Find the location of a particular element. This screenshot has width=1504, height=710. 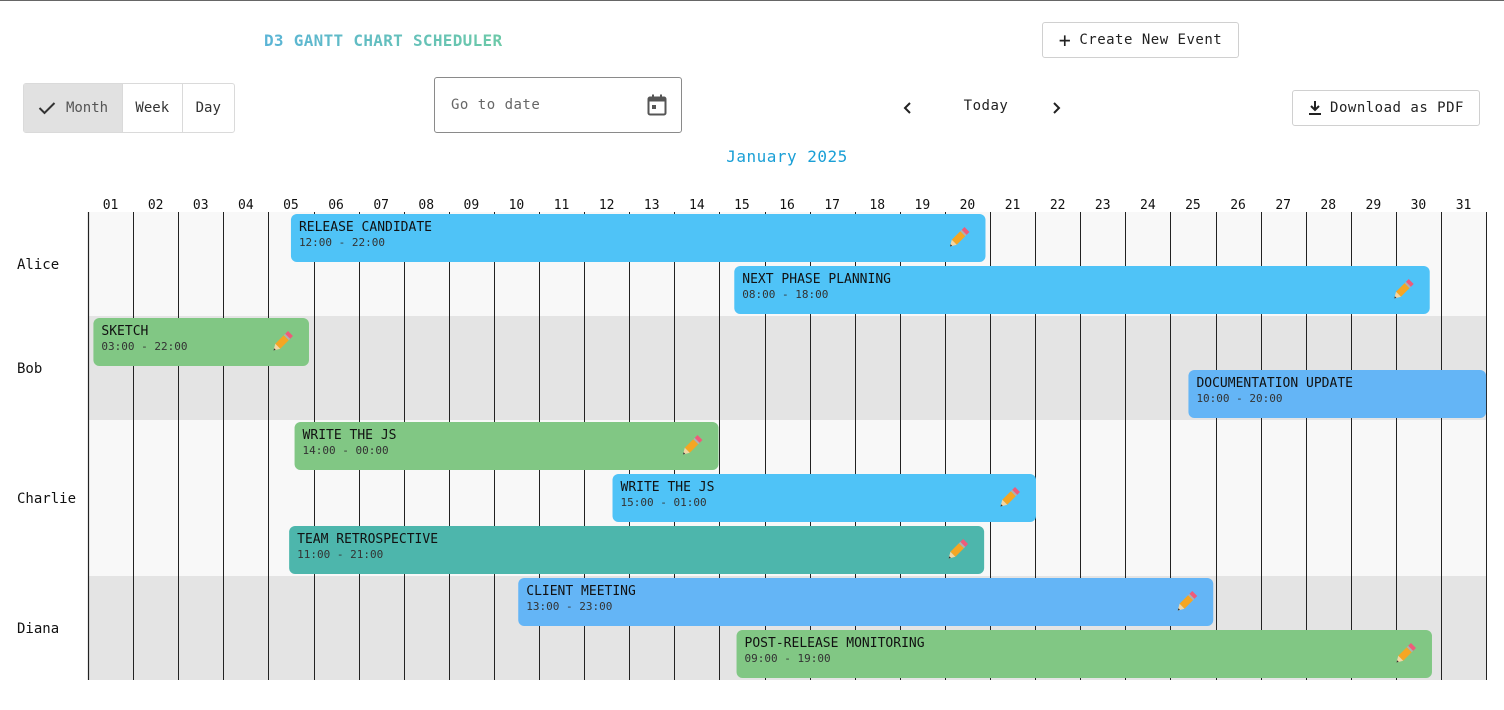

event-title: NEXT PHASE PLANNING is located at coordinates (816, 279).